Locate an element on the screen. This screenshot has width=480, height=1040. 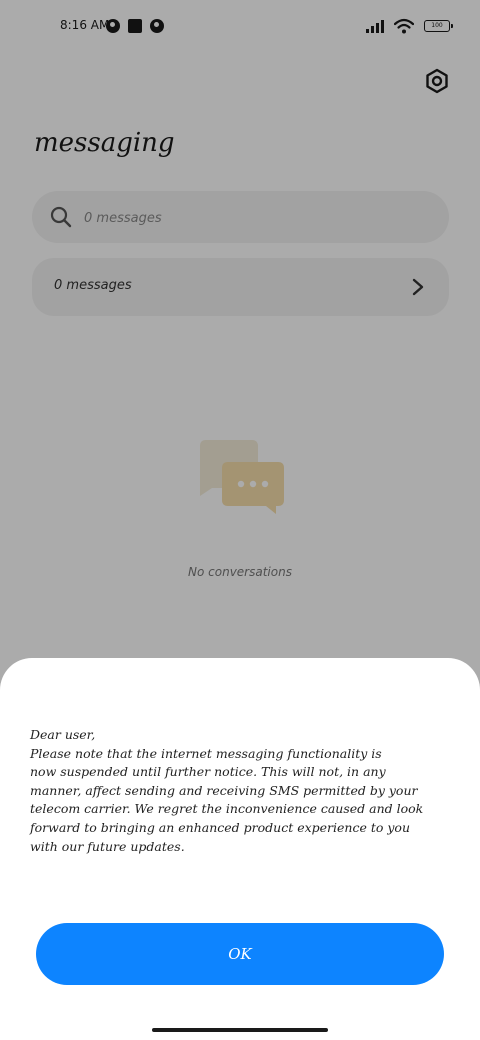
dialog-line: with our future updates. is located at coordinates (107, 846).